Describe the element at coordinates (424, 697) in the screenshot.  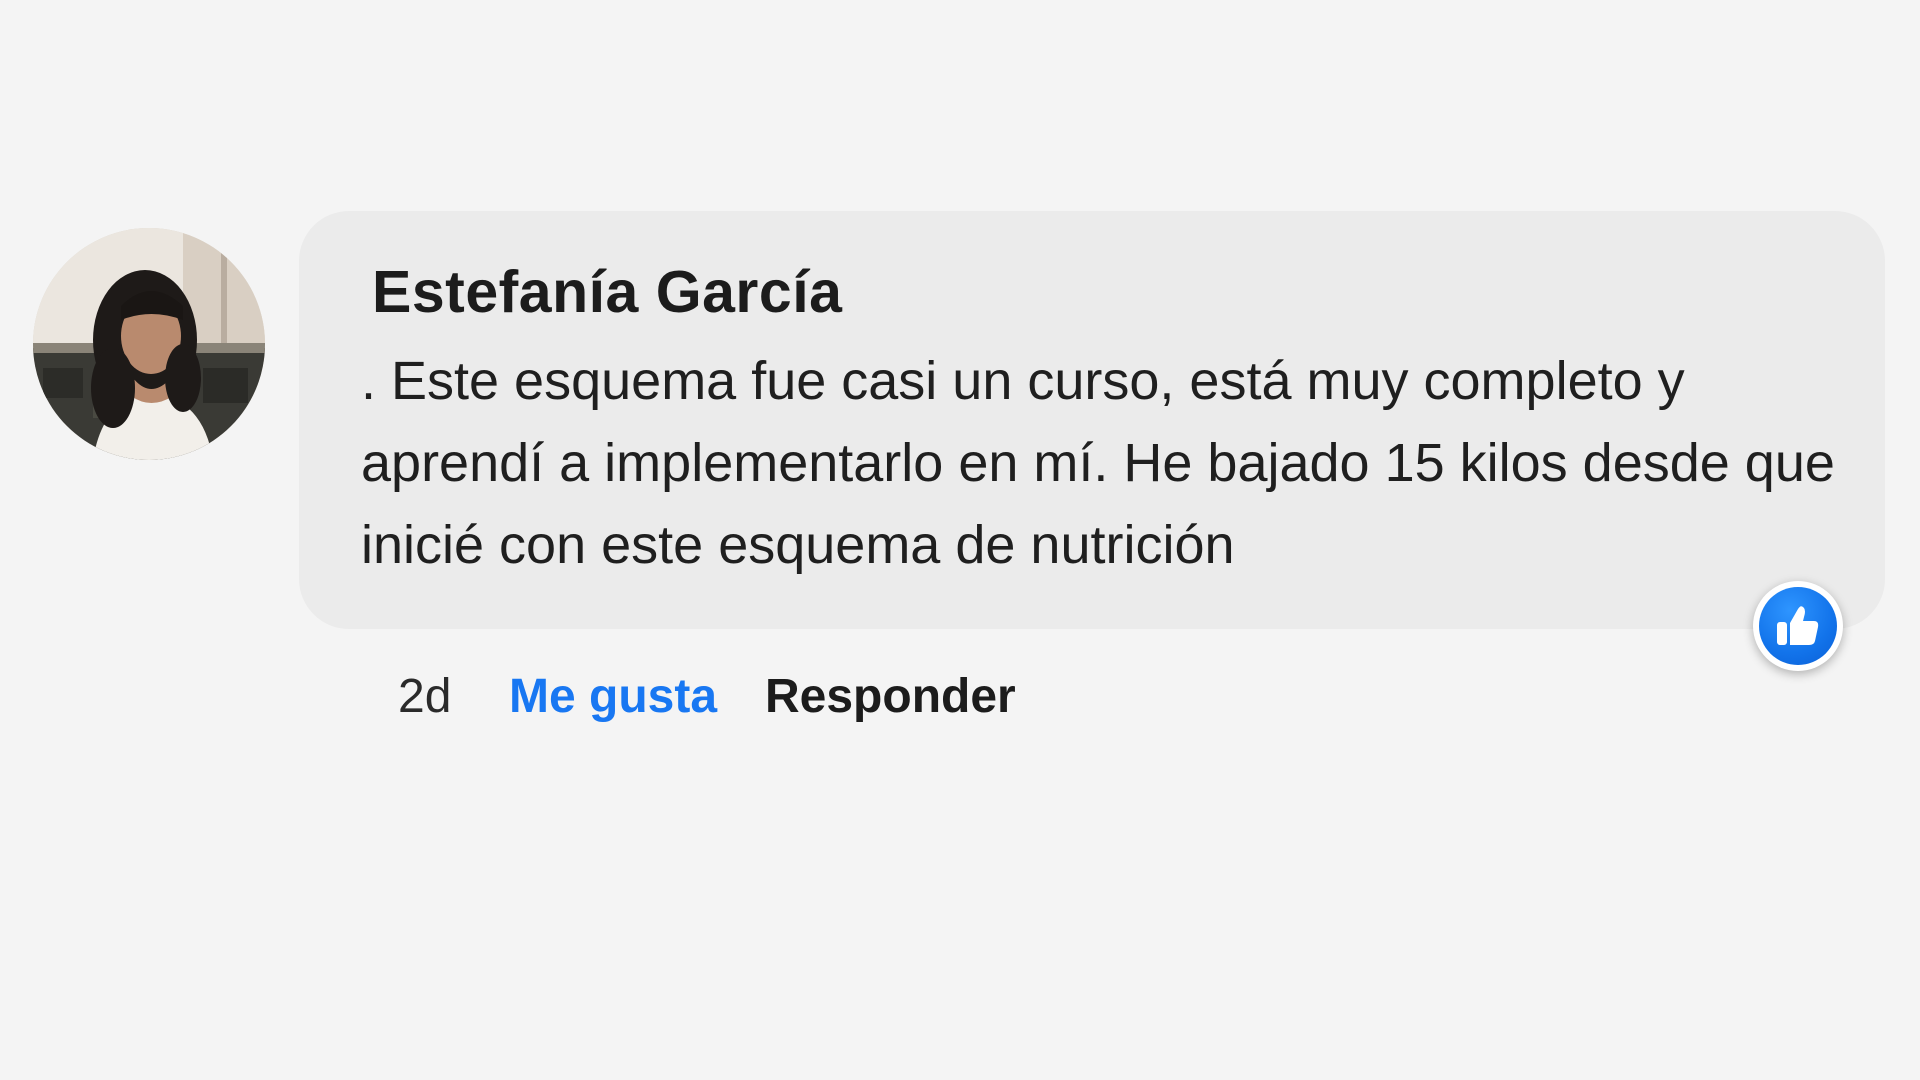
I see `comment-timestamp: 2d` at that location.